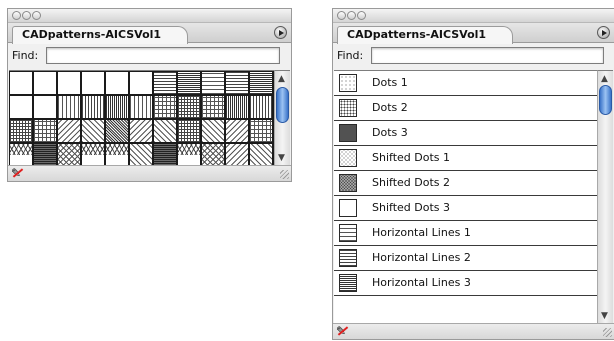 This screenshot has height=341, width=614. Describe the element at coordinates (421, 232) in the screenshot. I see `list-item-label: Horizontal Lines 1` at that location.